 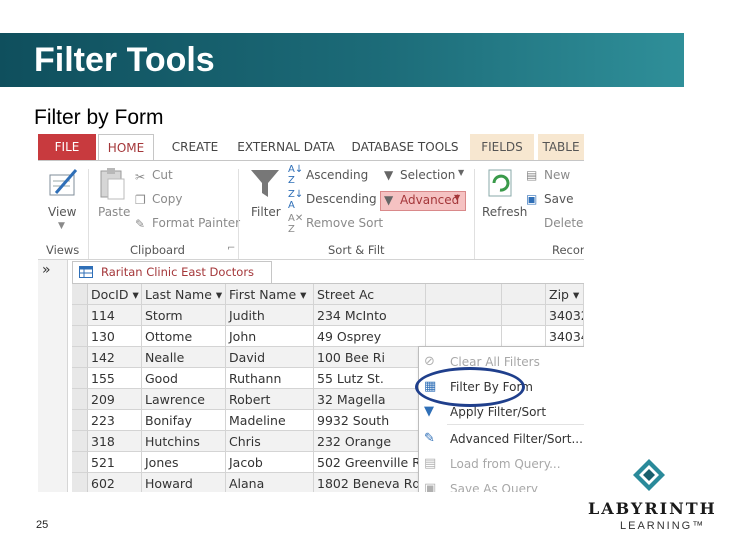 What do you see at coordinates (115, 378) in the screenshot?
I see `table-cell: 155` at bounding box center [115, 378].